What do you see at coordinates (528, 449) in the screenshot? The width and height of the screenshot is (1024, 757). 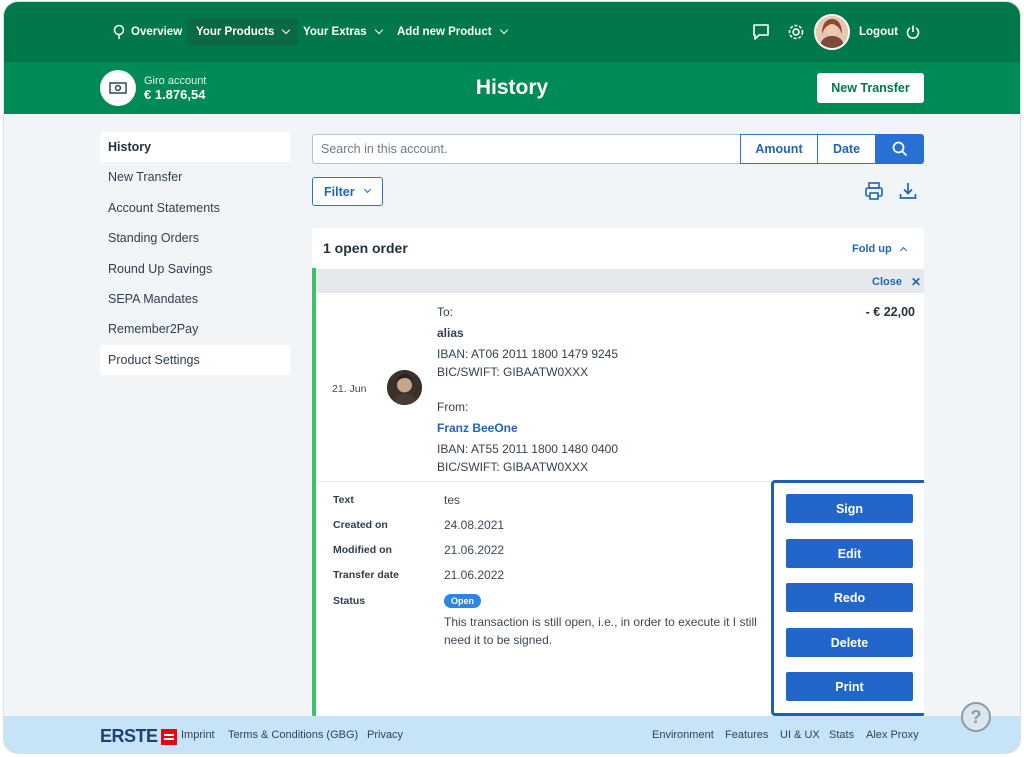 I see `sender-iban: IBAN: AT55 2011 1800 1480 0400` at bounding box center [528, 449].